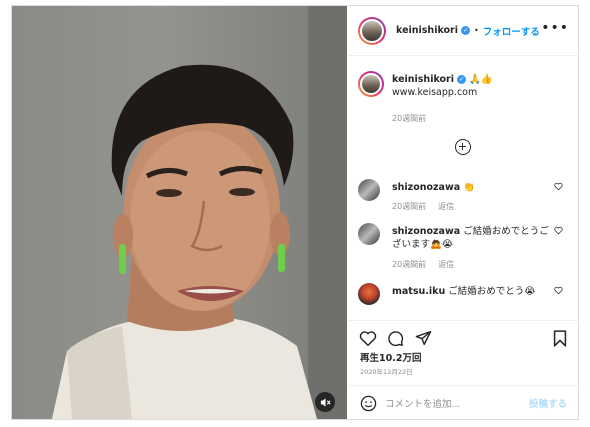 This screenshot has width=590, height=427. Describe the element at coordinates (427, 30) in the screenshot. I see `header-username: keinishikori` at that location.